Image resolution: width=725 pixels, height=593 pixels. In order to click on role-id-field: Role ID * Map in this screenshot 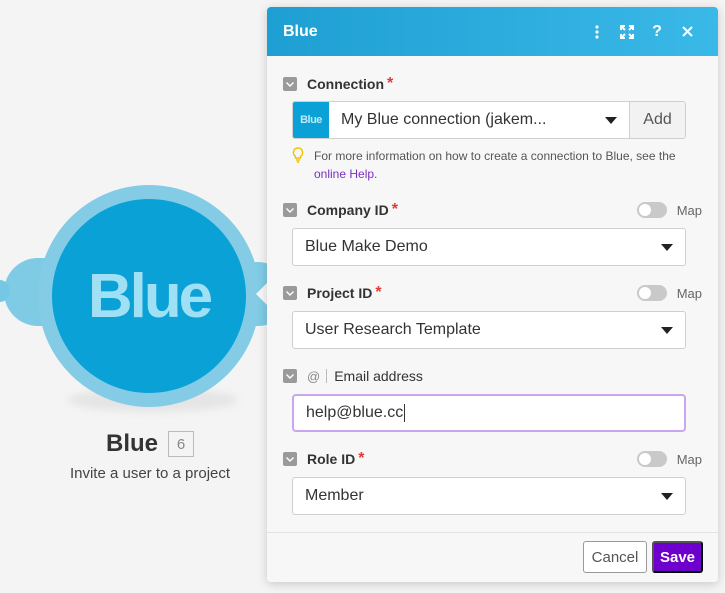, I will do `click(492, 459)`.